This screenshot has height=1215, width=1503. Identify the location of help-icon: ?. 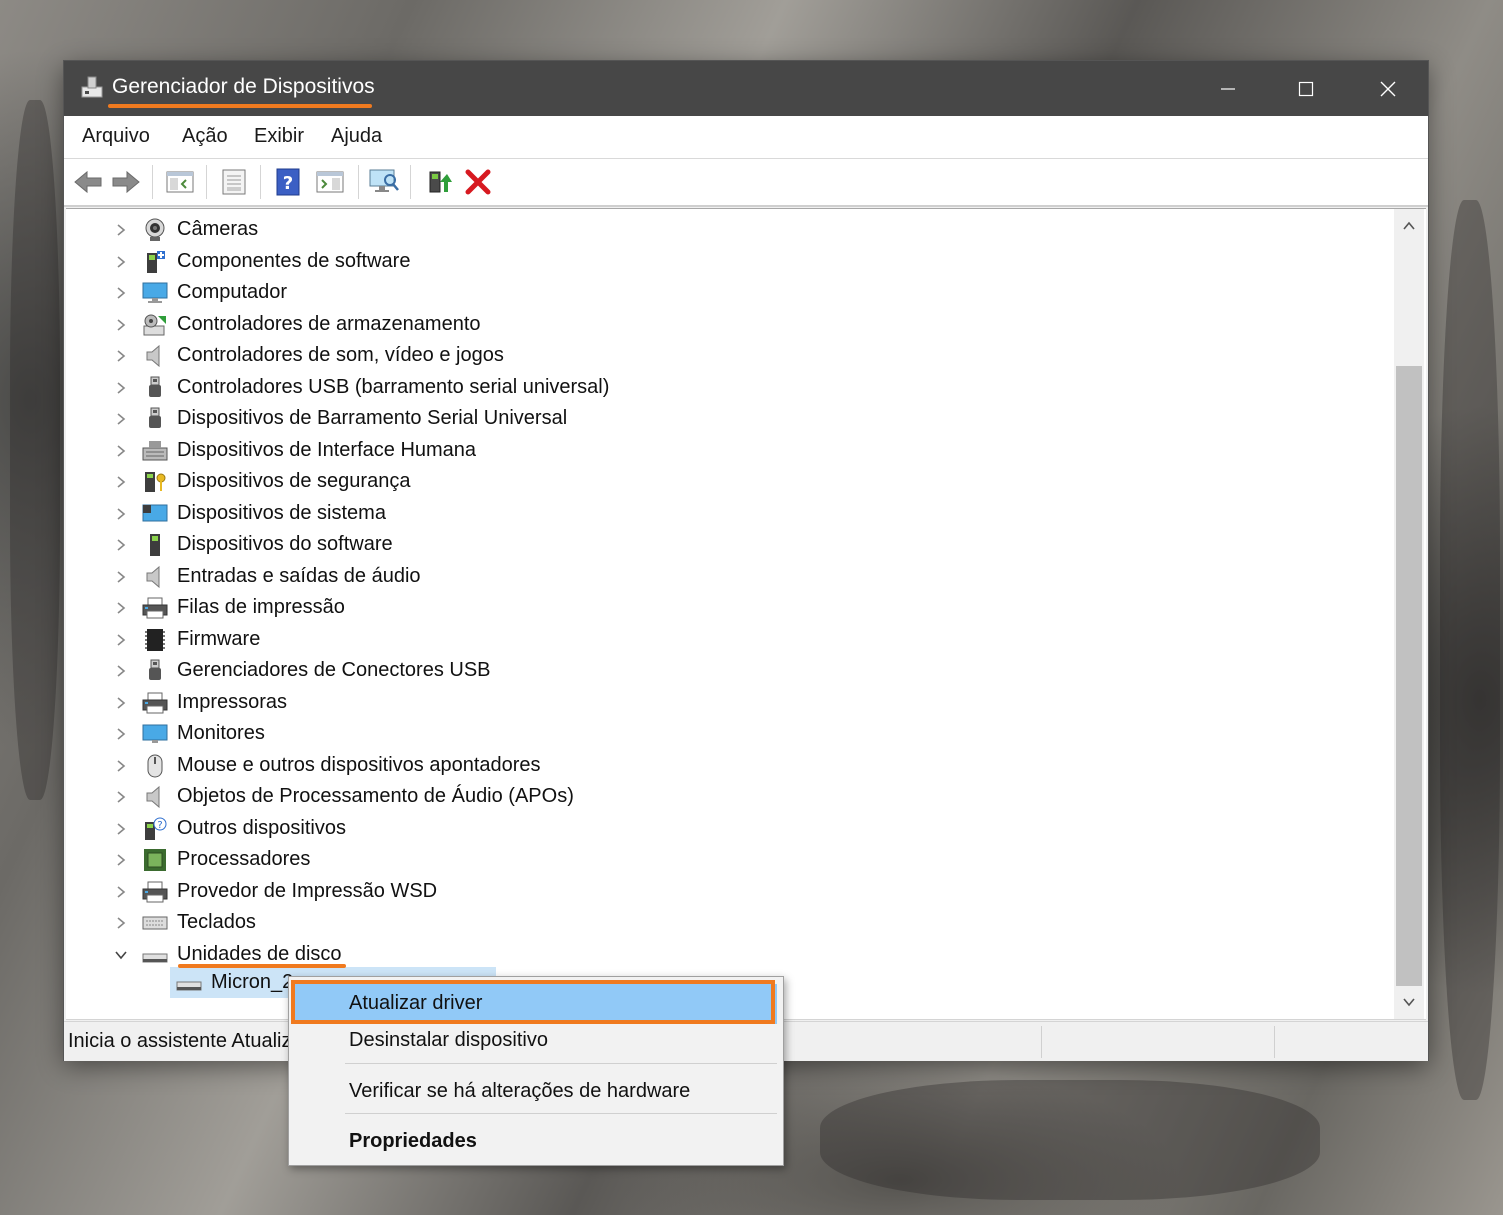
(288, 182).